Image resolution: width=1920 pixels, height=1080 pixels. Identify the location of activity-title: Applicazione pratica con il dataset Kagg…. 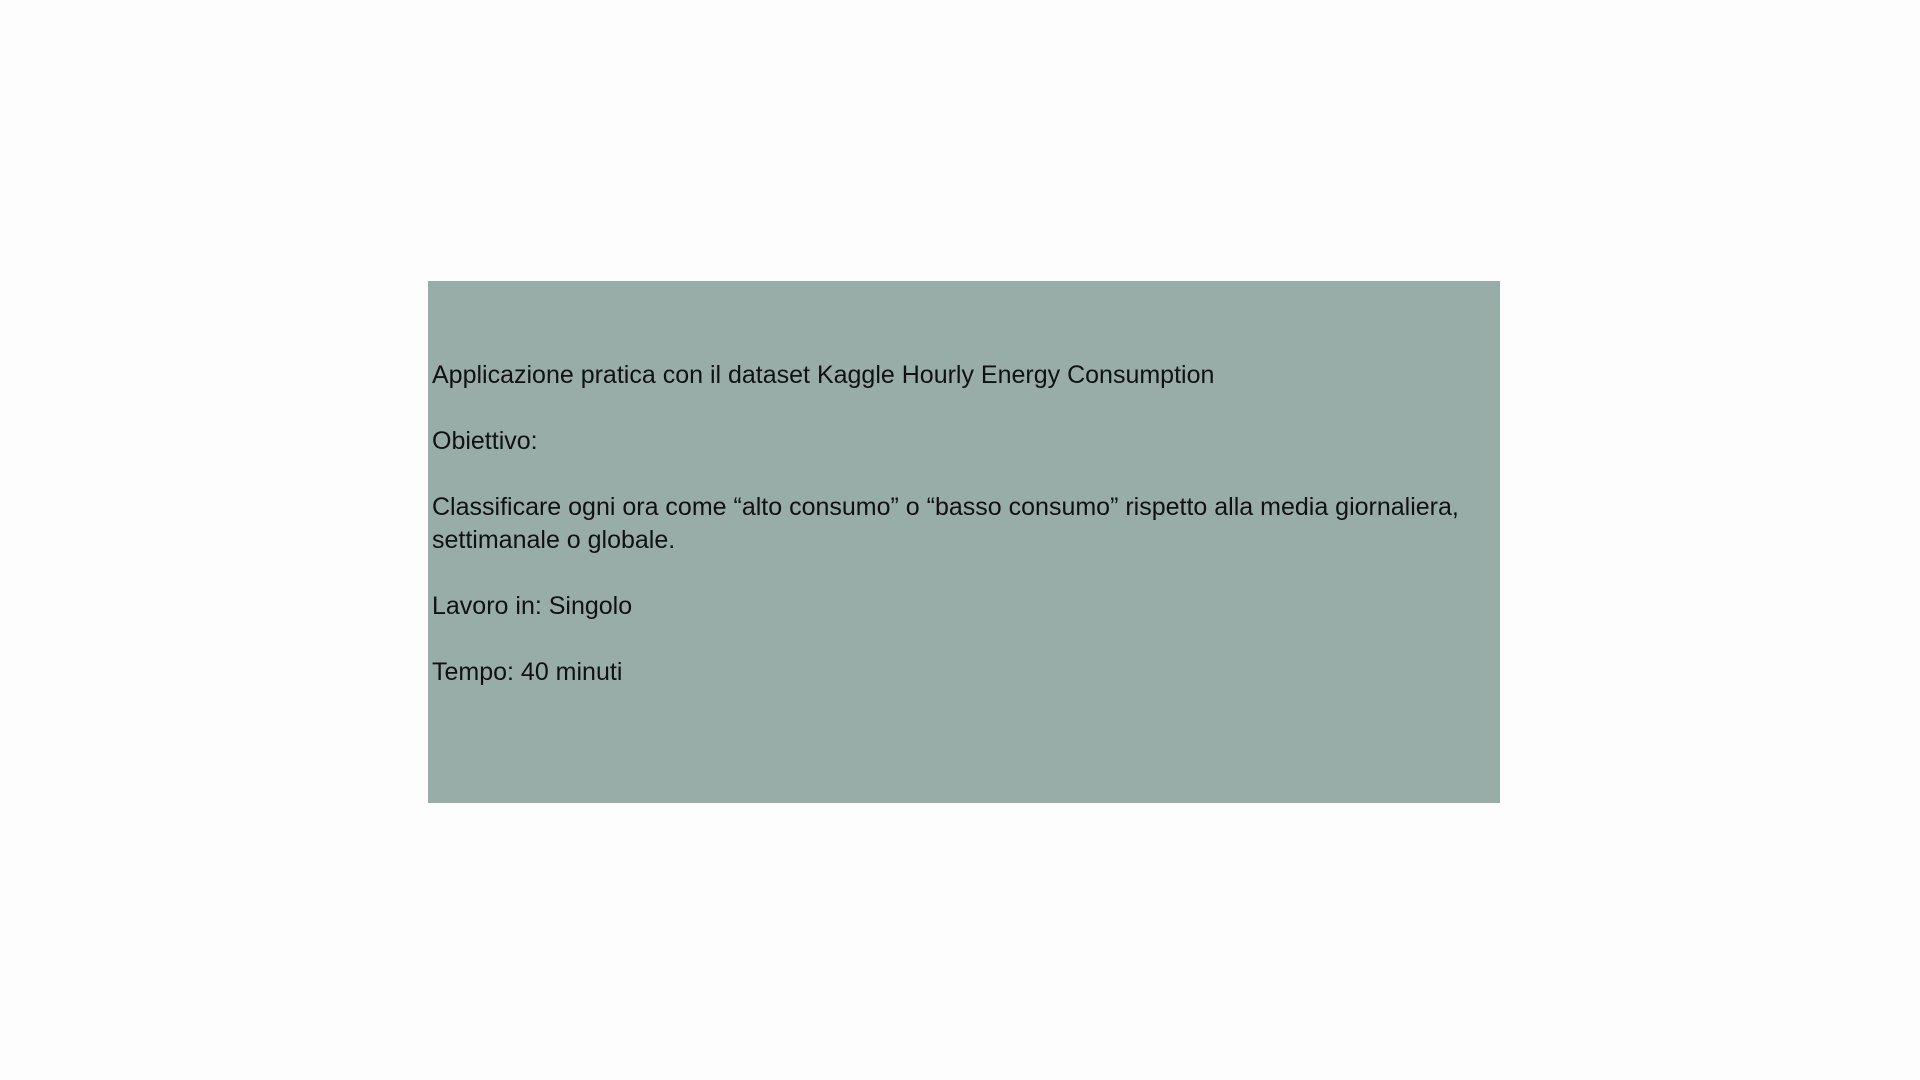
(823, 375).